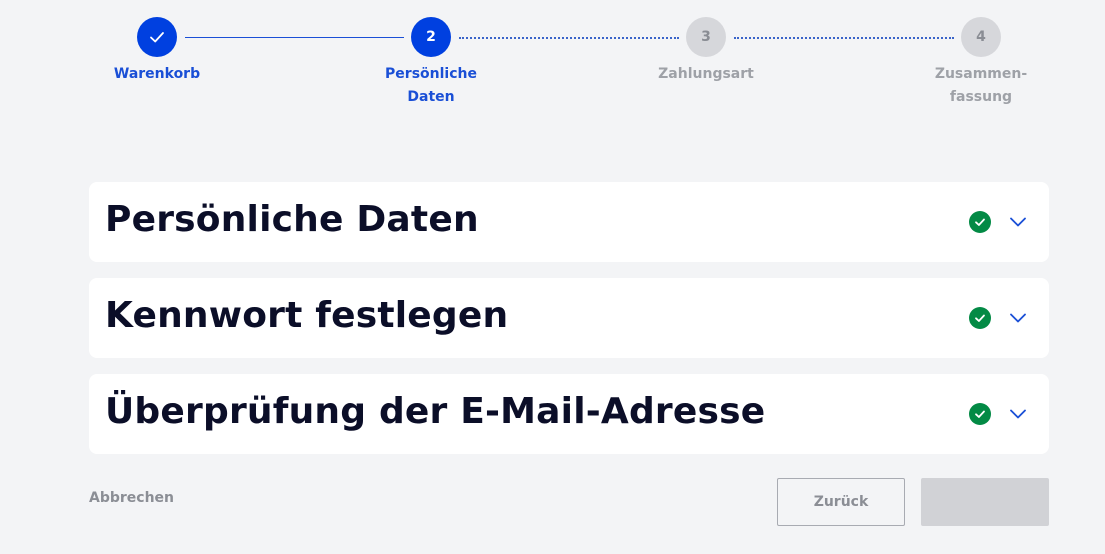 The width and height of the screenshot is (1105, 554). I want to click on step-1-circle, so click(157, 37).